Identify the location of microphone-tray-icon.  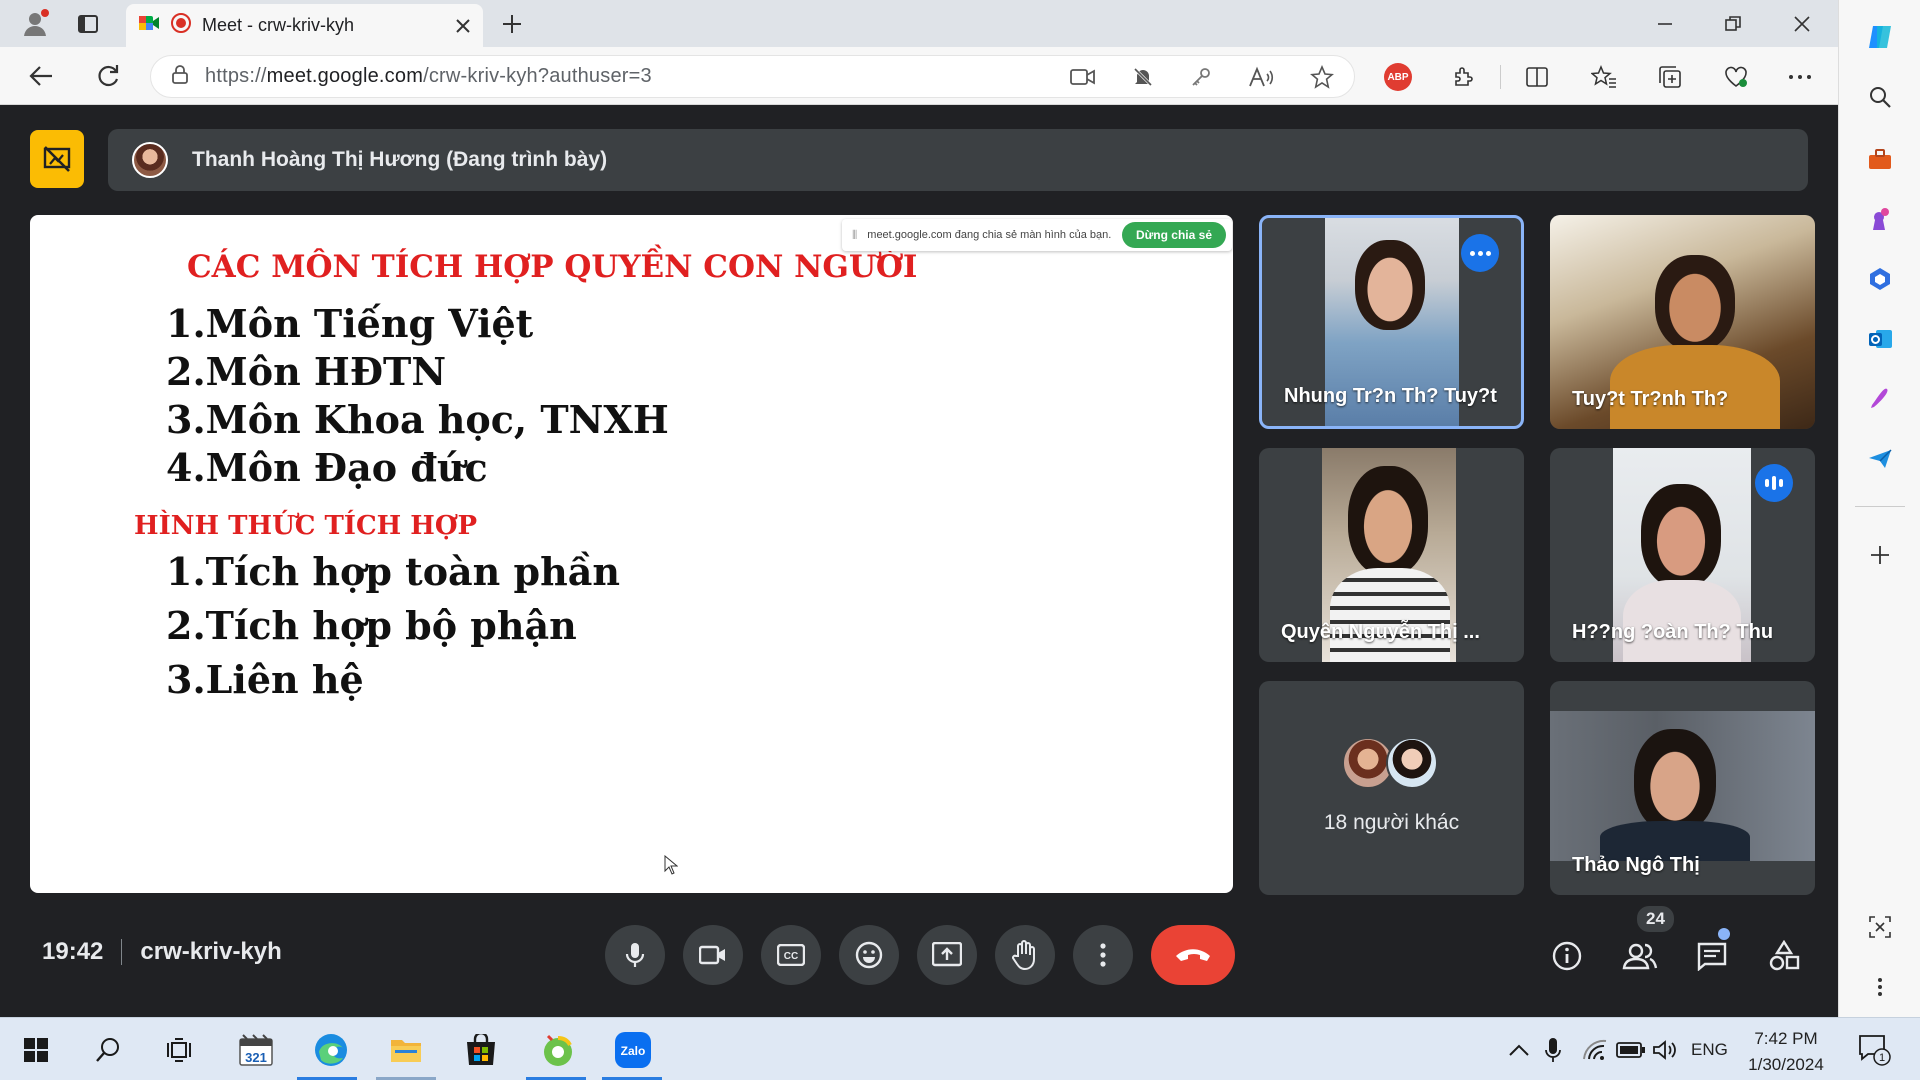
(1553, 1049).